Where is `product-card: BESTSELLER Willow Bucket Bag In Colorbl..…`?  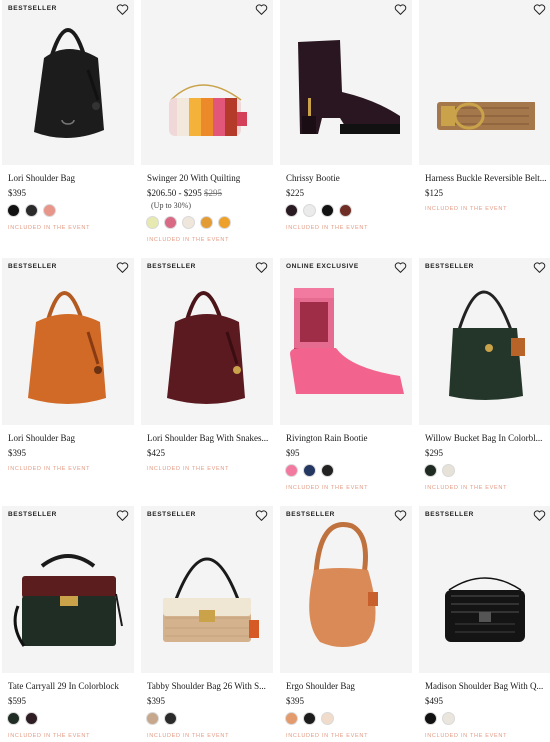
product-card: BESTSELLER Willow Bucket Bag In Colorbl..… is located at coordinates (484, 374).